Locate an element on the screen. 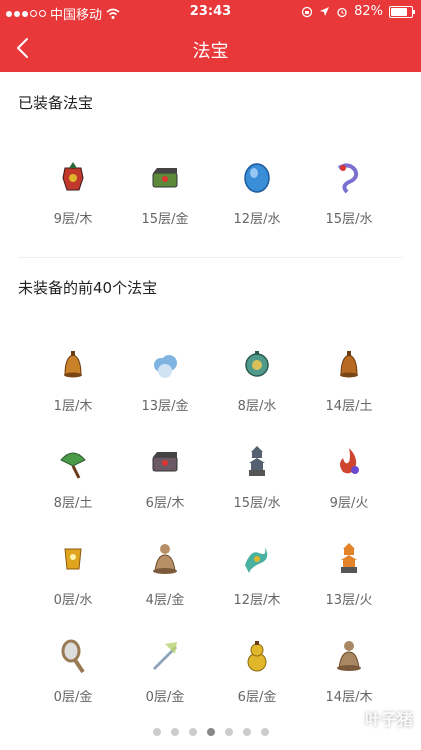  treasure-item: 12层/水 is located at coordinates (257, 192).